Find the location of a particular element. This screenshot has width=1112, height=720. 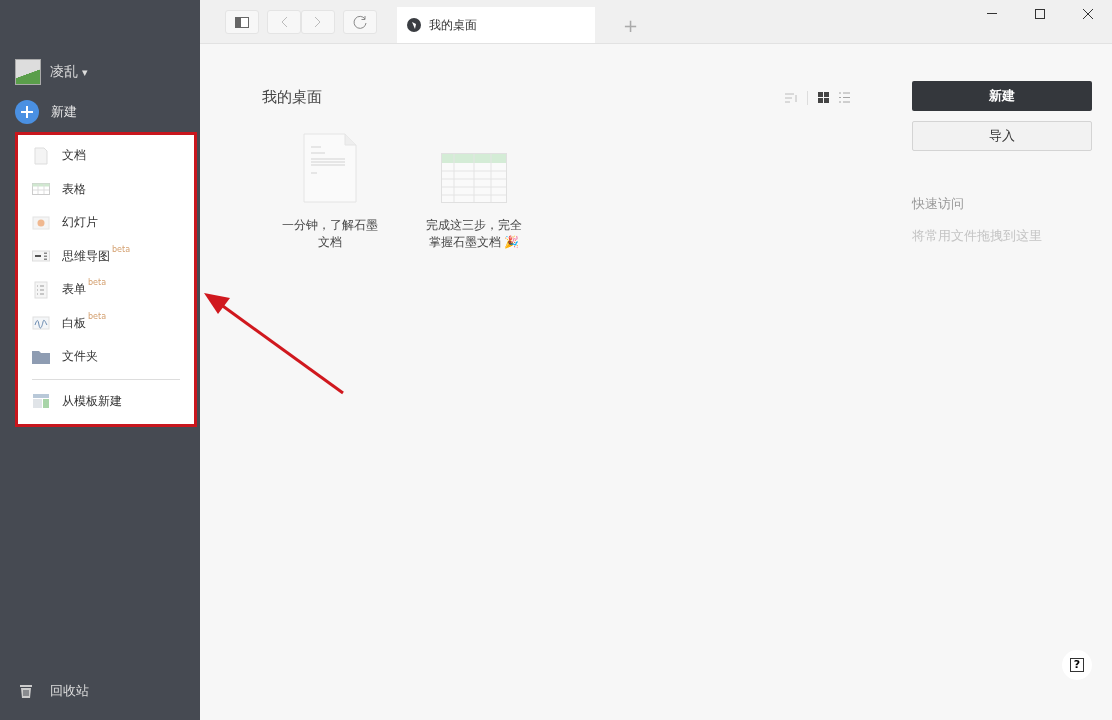

grid-icon is located at coordinates (823, 97).